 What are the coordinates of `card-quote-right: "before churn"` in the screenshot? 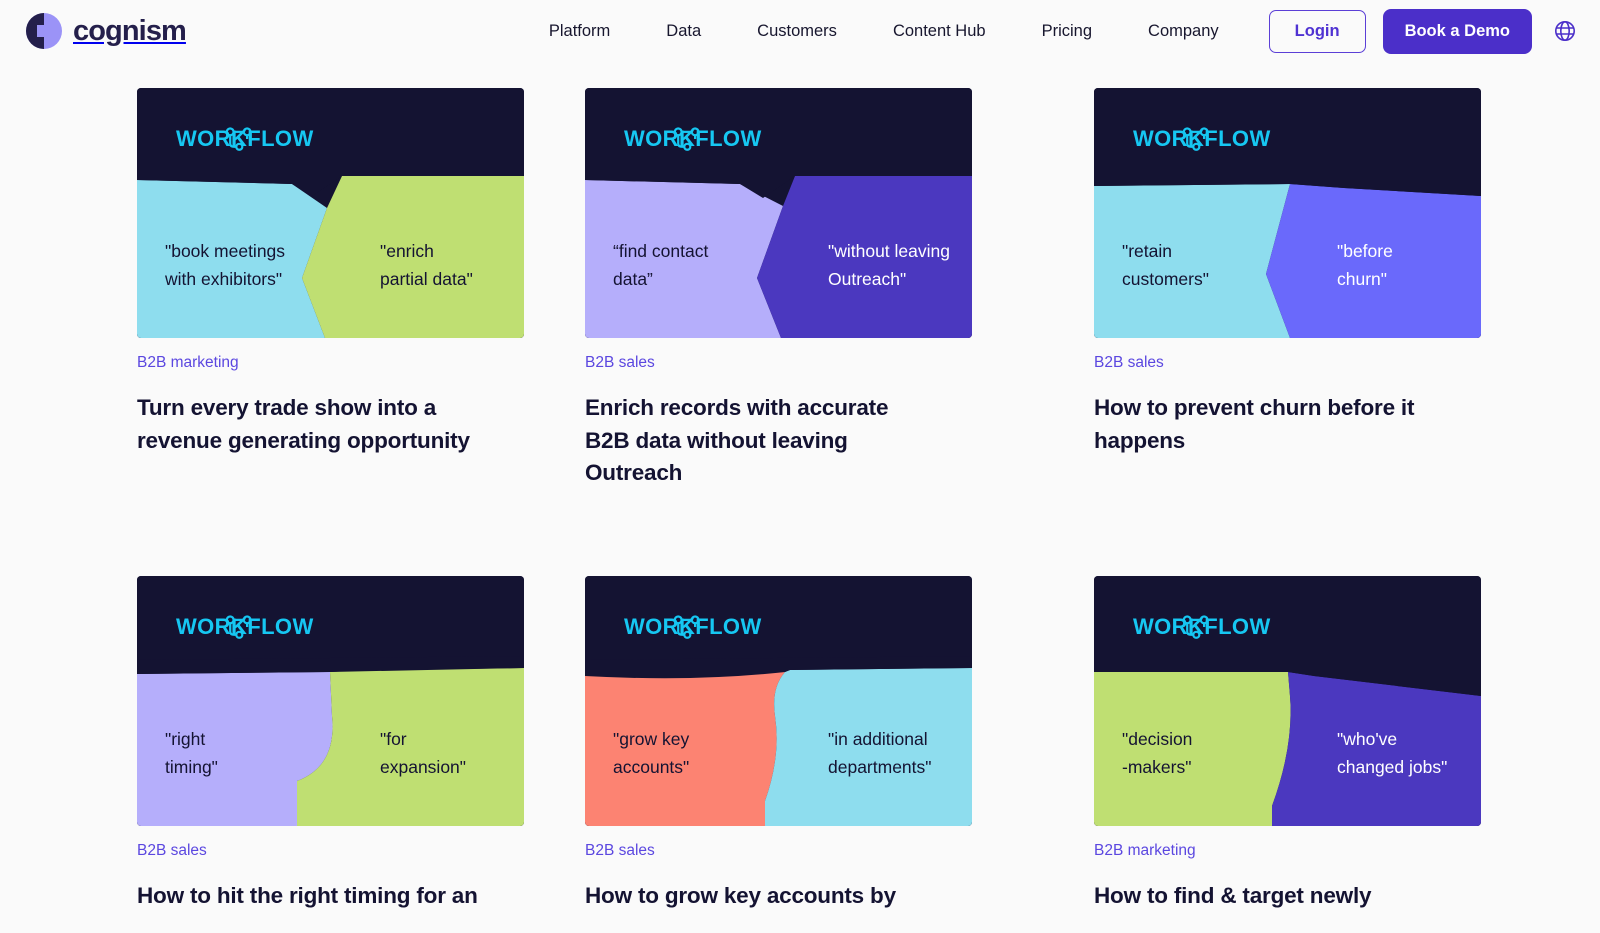 It's located at (1365, 265).